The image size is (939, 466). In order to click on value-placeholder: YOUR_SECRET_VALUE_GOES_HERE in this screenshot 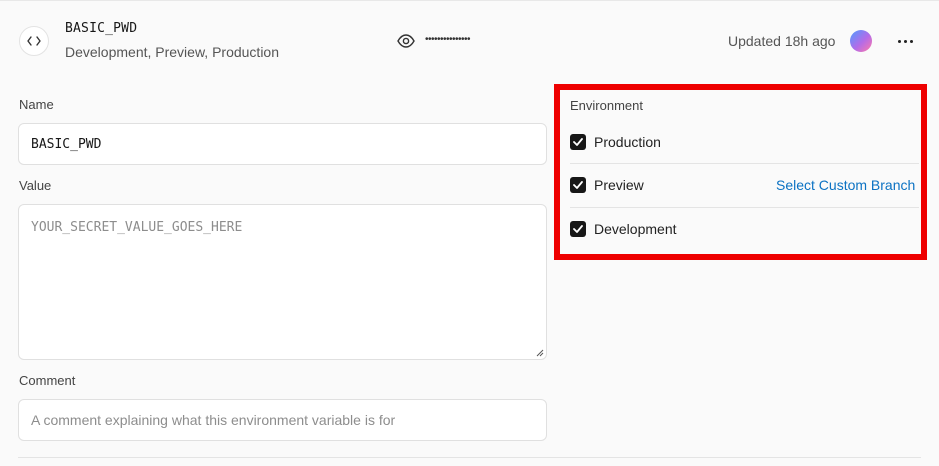, I will do `click(137, 227)`.